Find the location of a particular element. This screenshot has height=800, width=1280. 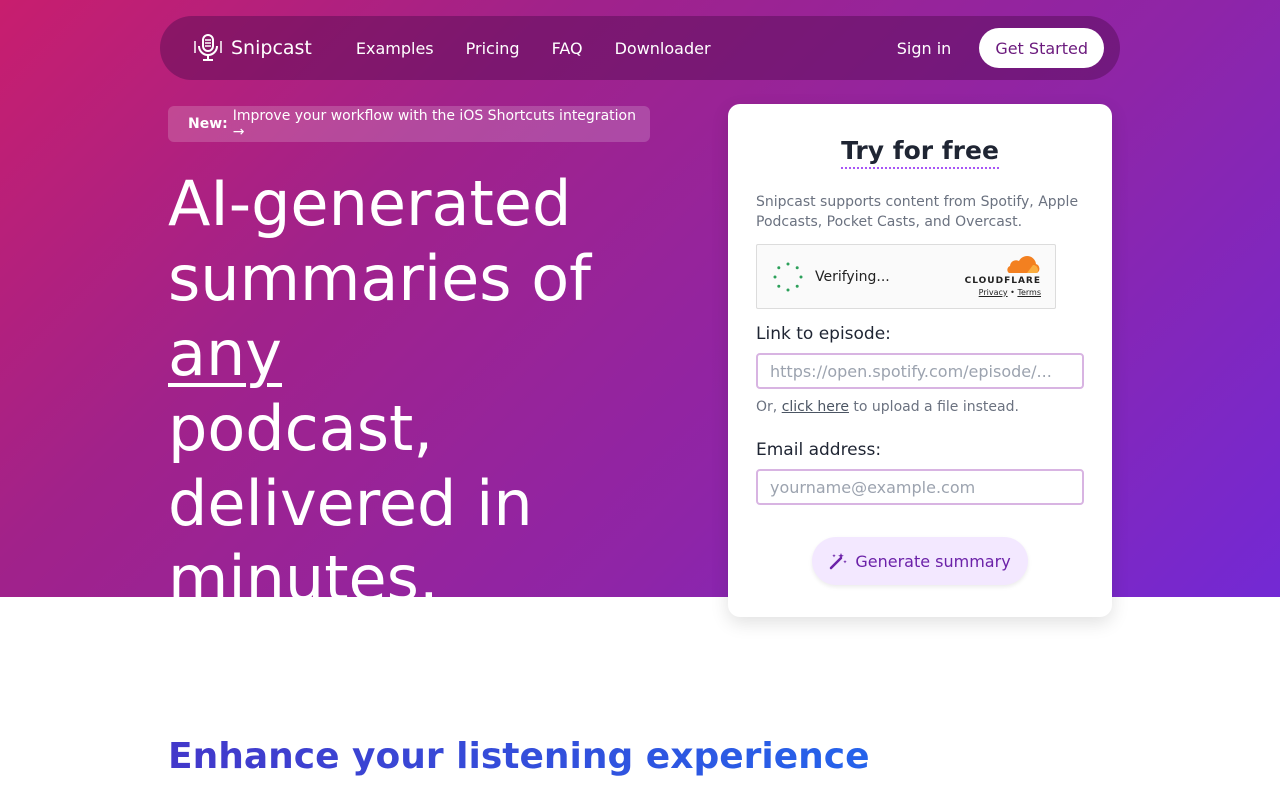

card-title-text: Try for free is located at coordinates (920, 152).